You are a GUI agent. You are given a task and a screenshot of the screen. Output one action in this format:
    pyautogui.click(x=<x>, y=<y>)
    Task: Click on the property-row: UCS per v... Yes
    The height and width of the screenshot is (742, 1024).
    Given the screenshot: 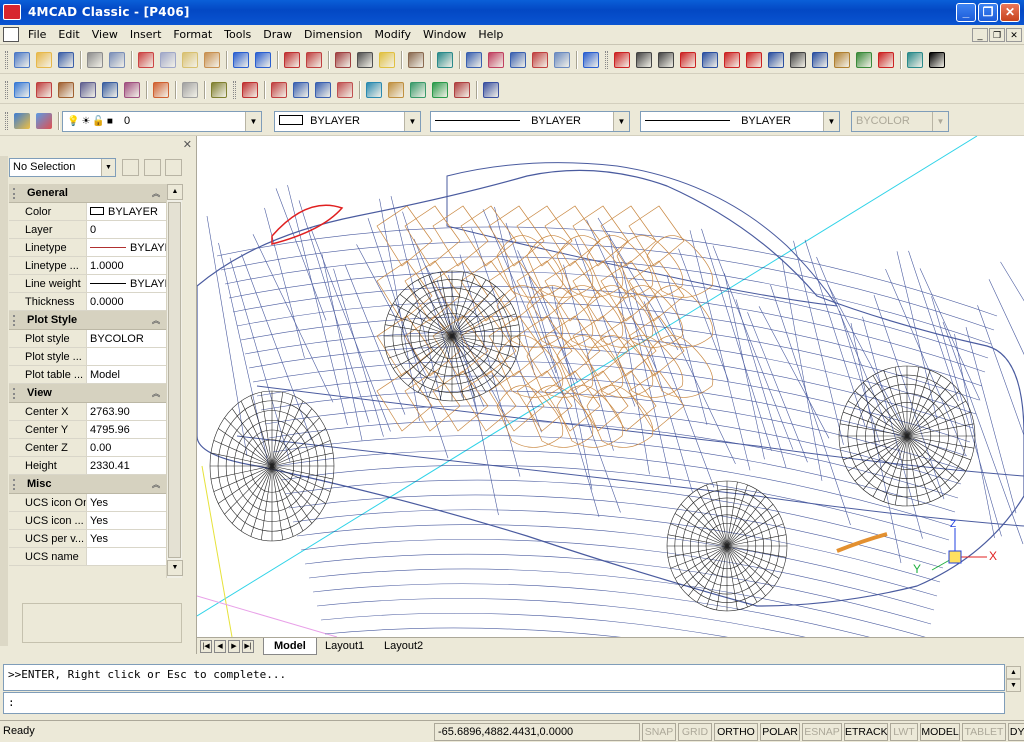 What is the action you would take?
    pyautogui.click(x=87, y=539)
    